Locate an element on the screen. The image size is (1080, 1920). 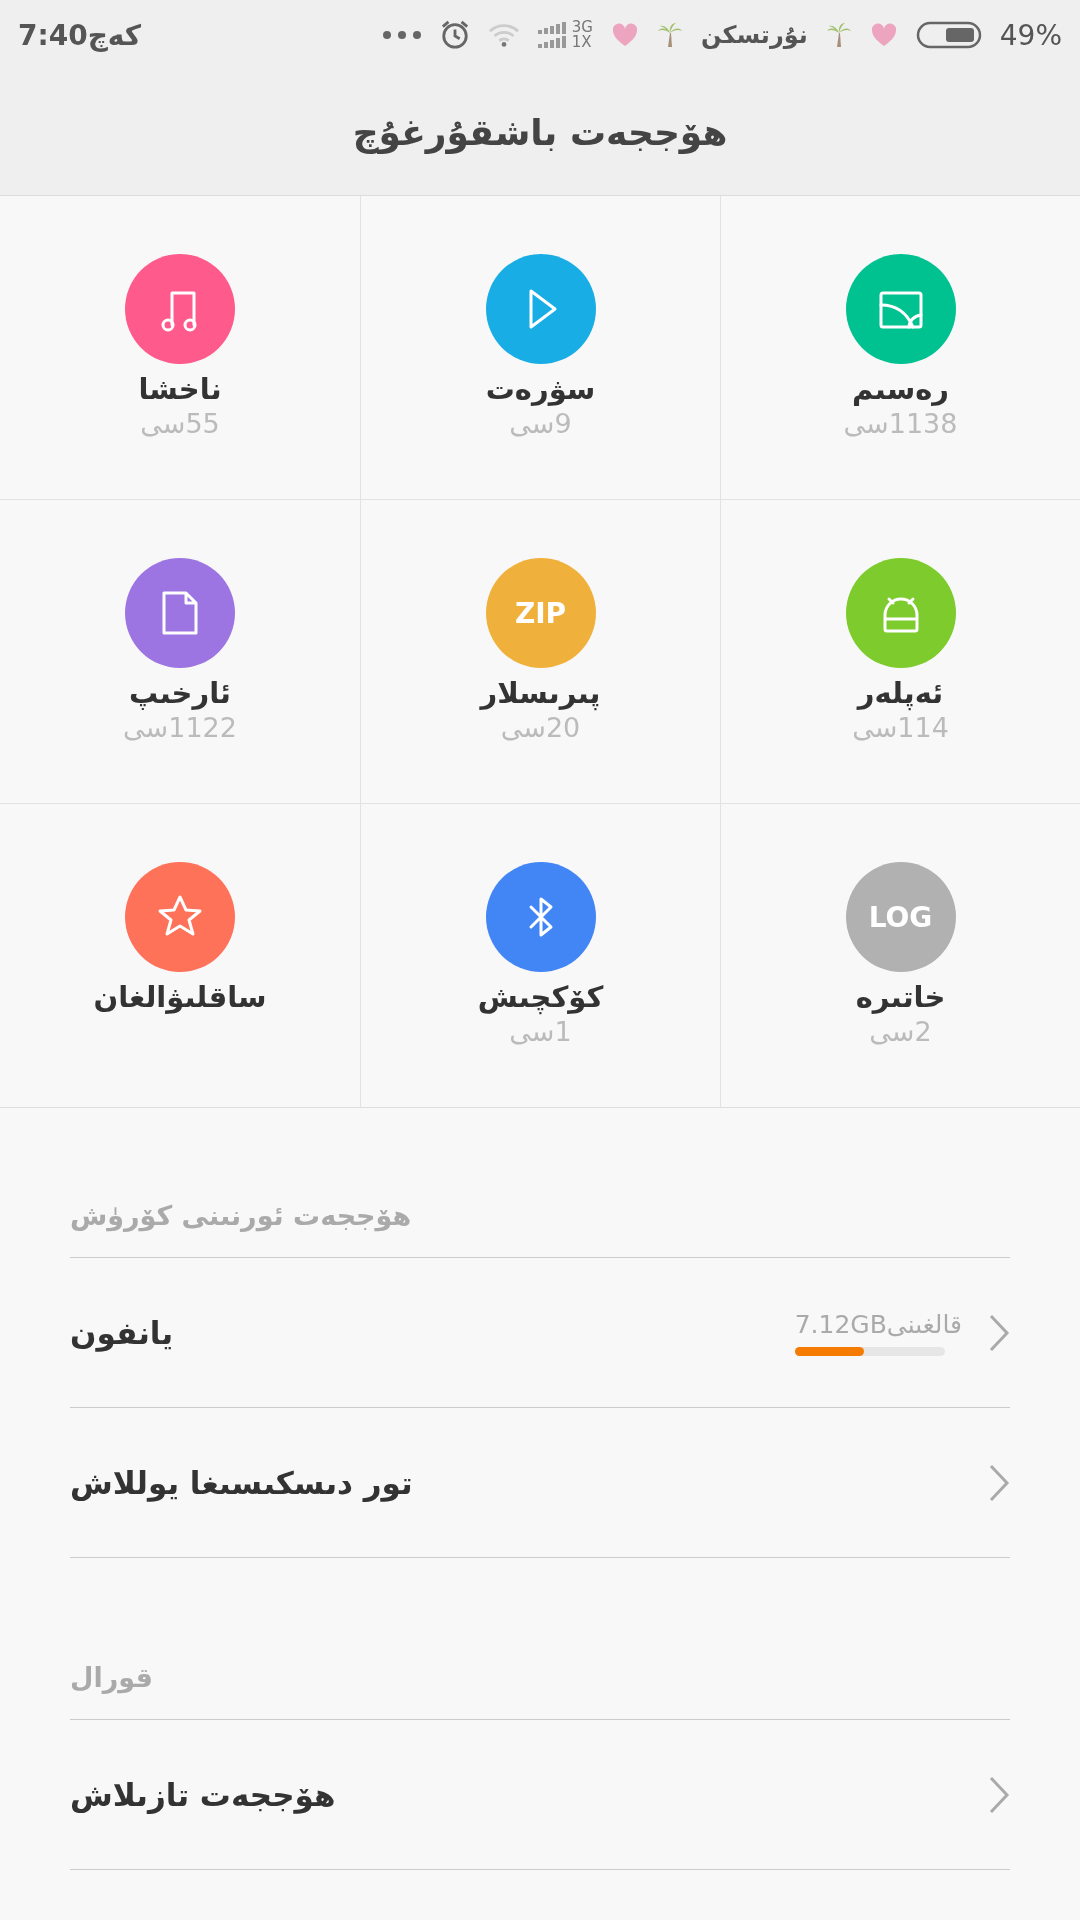
category-label: خاتىرە is located at coordinates (900, 997).